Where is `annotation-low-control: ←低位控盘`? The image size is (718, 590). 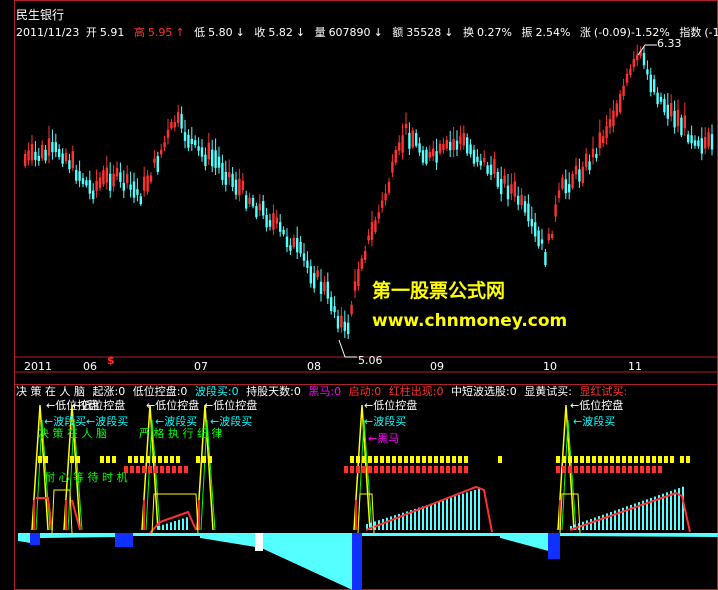
annotation-low-control: ←低位控盘 is located at coordinates (391, 405).